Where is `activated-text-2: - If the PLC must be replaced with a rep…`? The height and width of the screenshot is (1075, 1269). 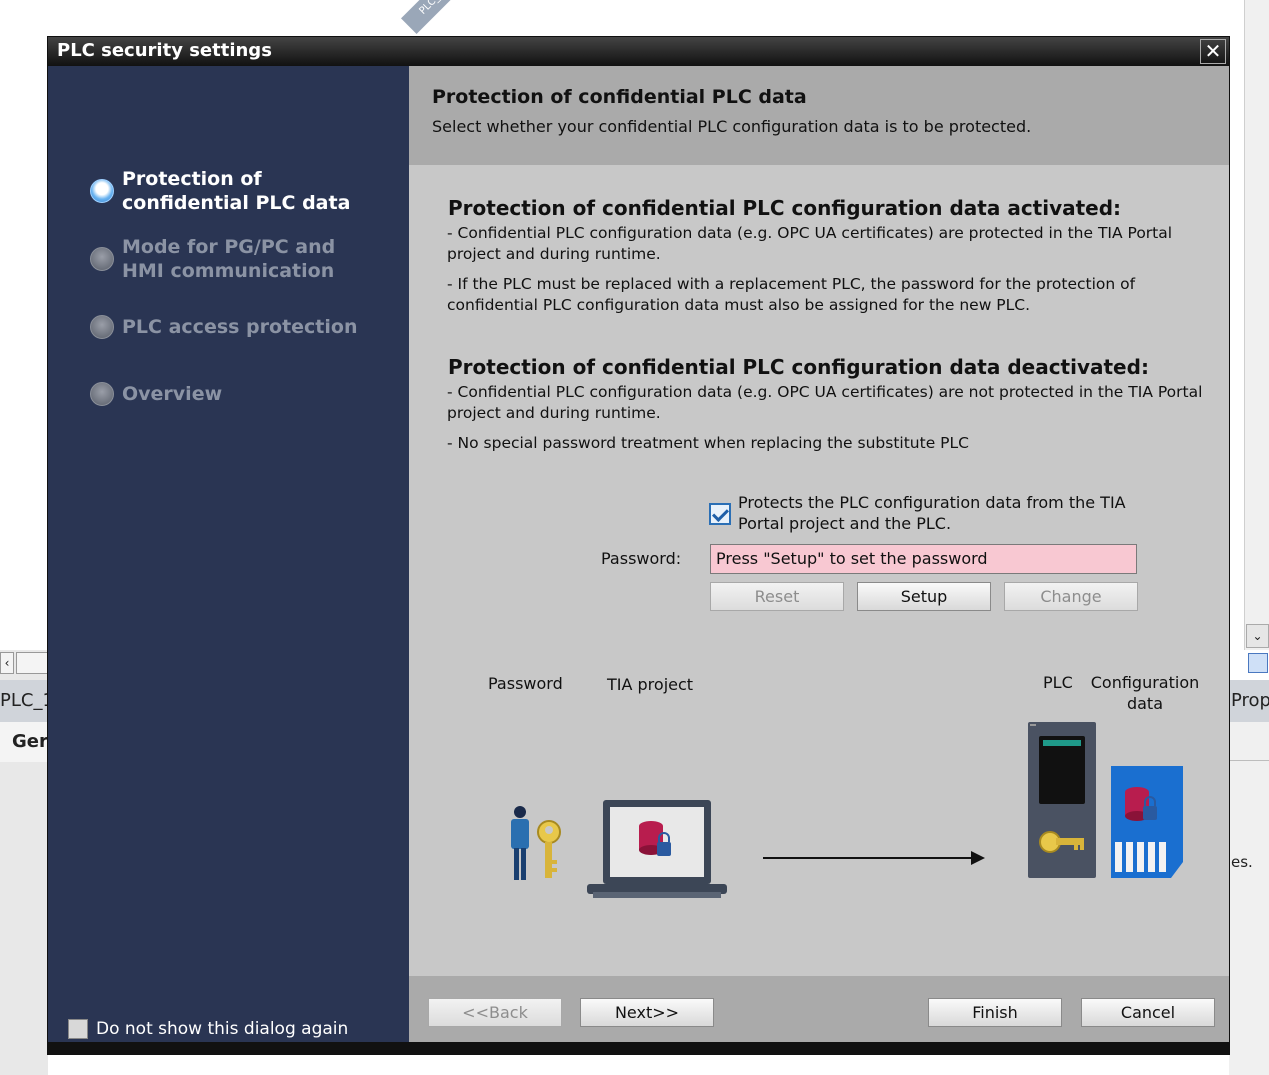
activated-text-2: - If the PLC must be replaced with a rep… is located at coordinates (791, 294).